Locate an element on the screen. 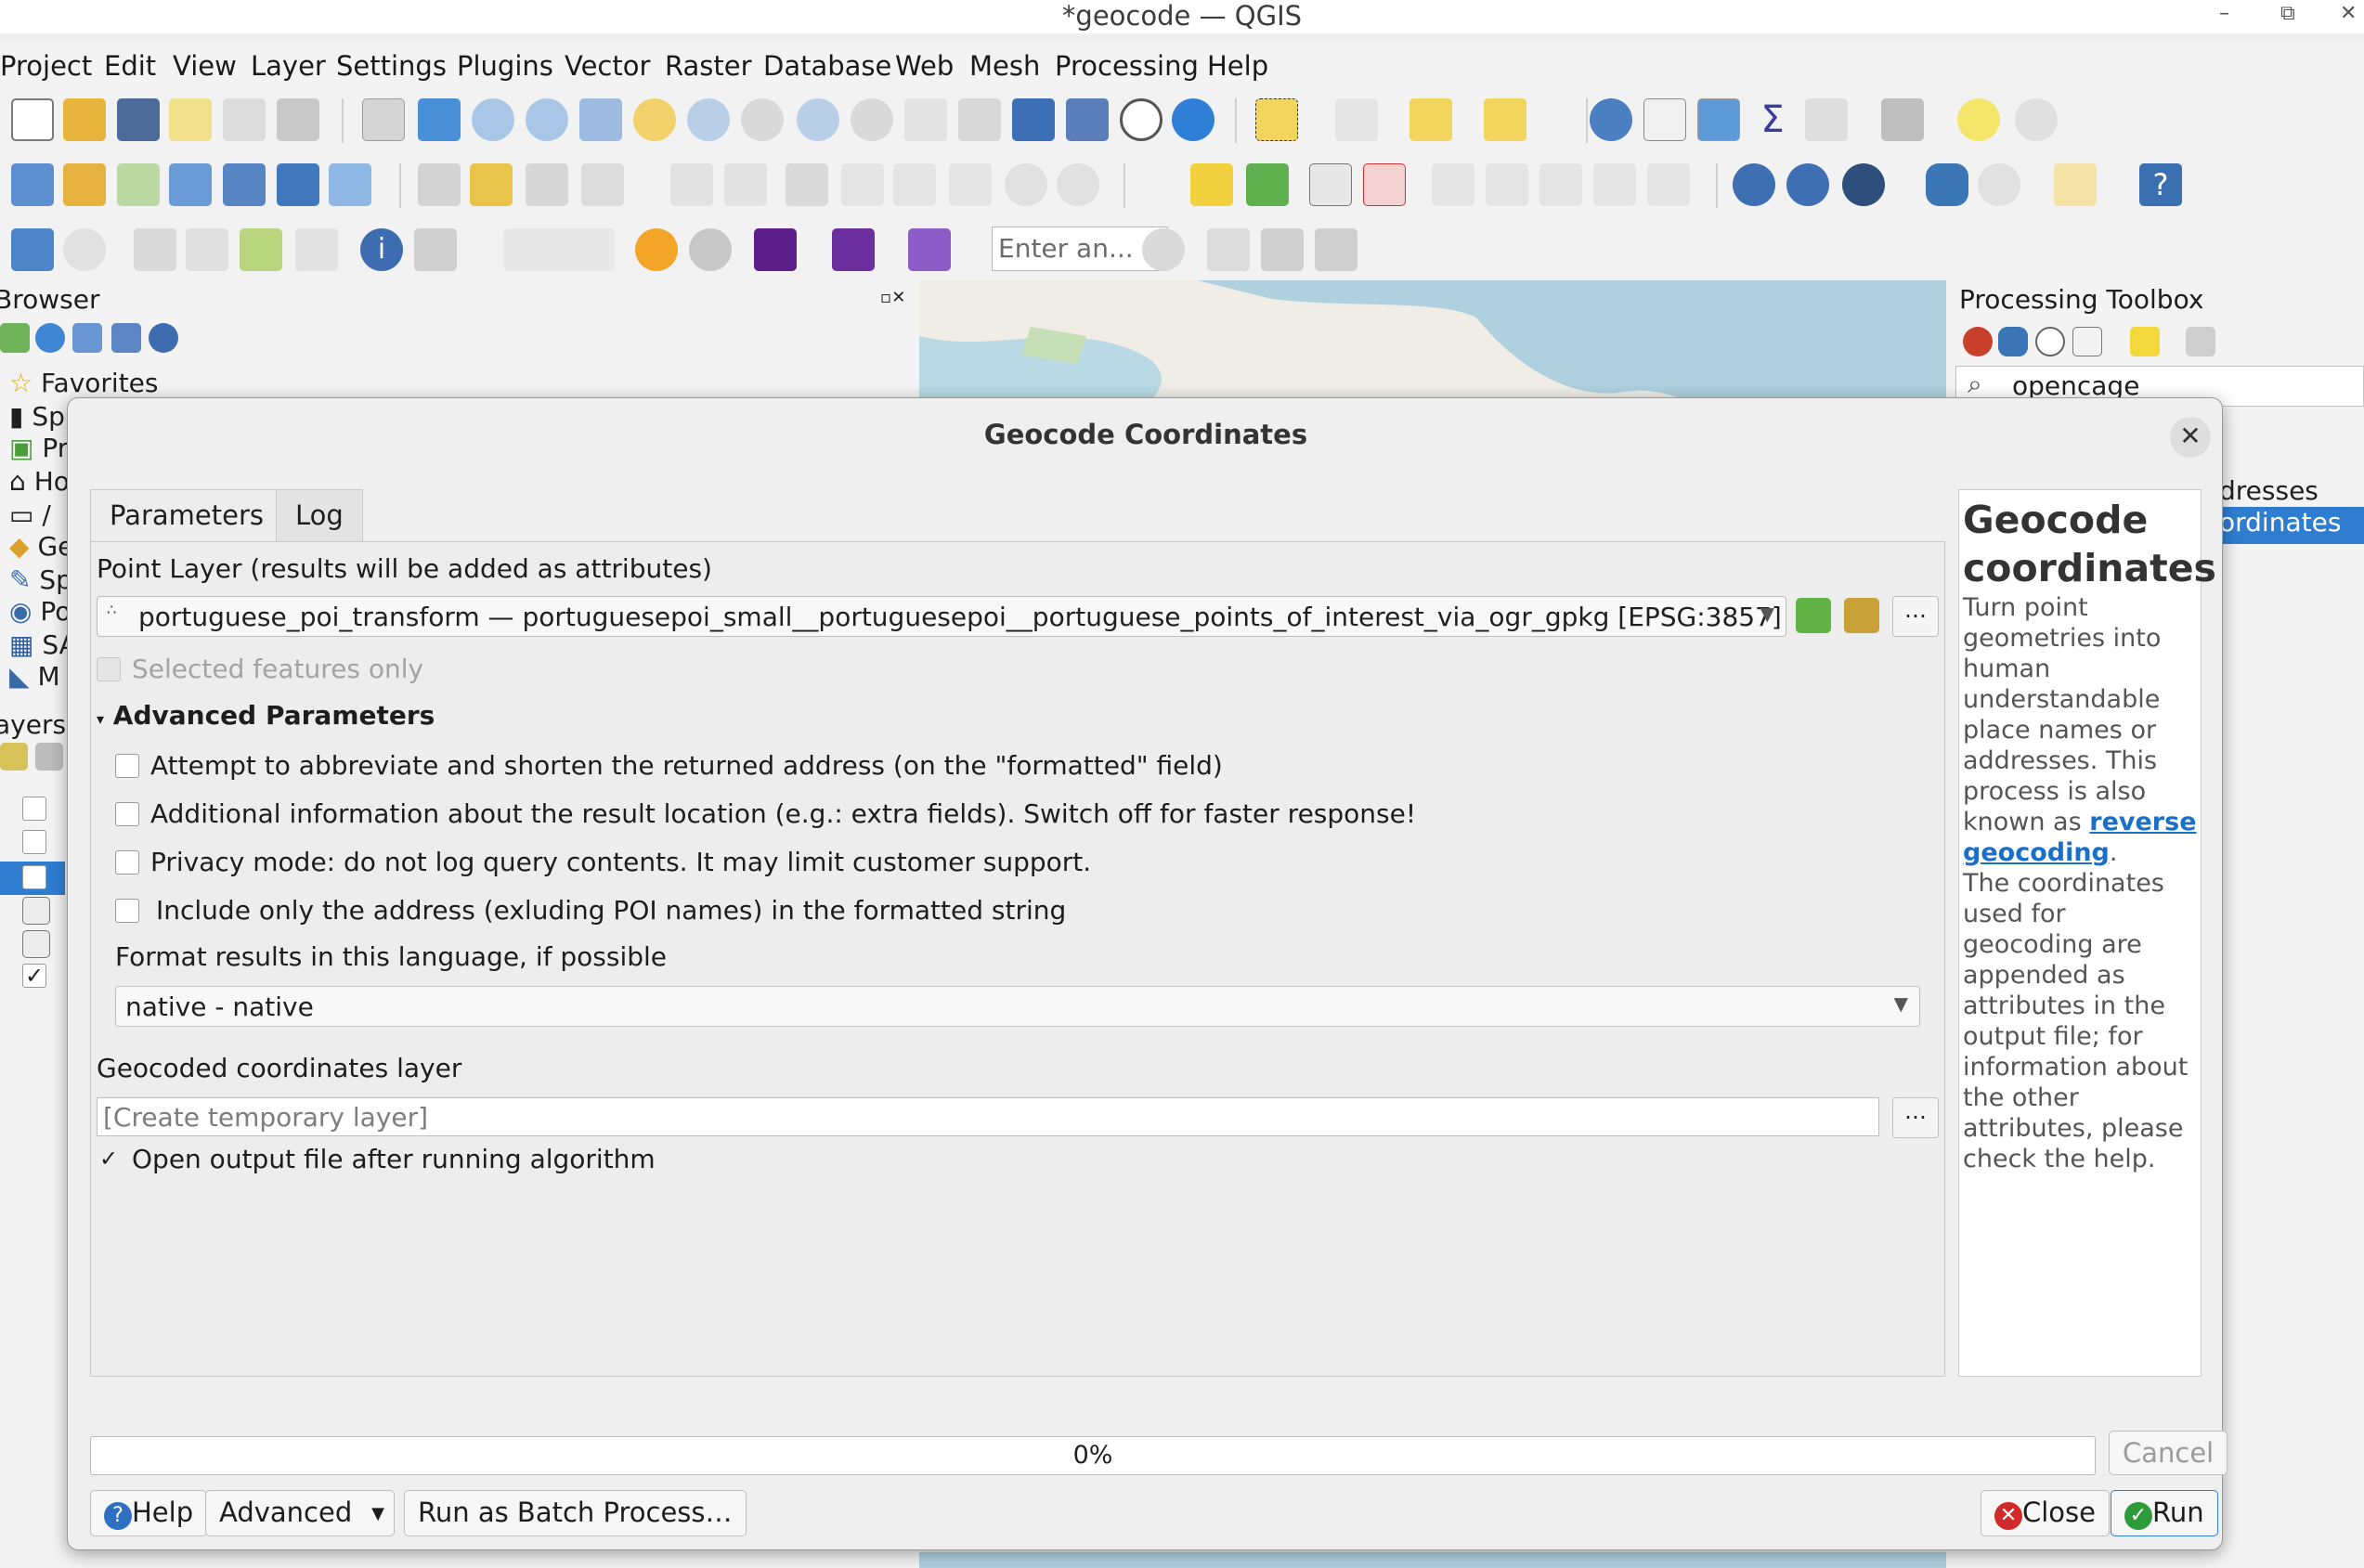 The image size is (2364, 1568). menu-layer: Layer is located at coordinates (288, 66).